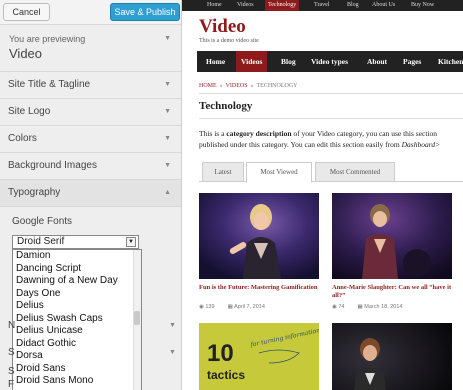 Image resolution: width=463 pixels, height=390 pixels. I want to click on section-label: Typography, so click(34, 192).